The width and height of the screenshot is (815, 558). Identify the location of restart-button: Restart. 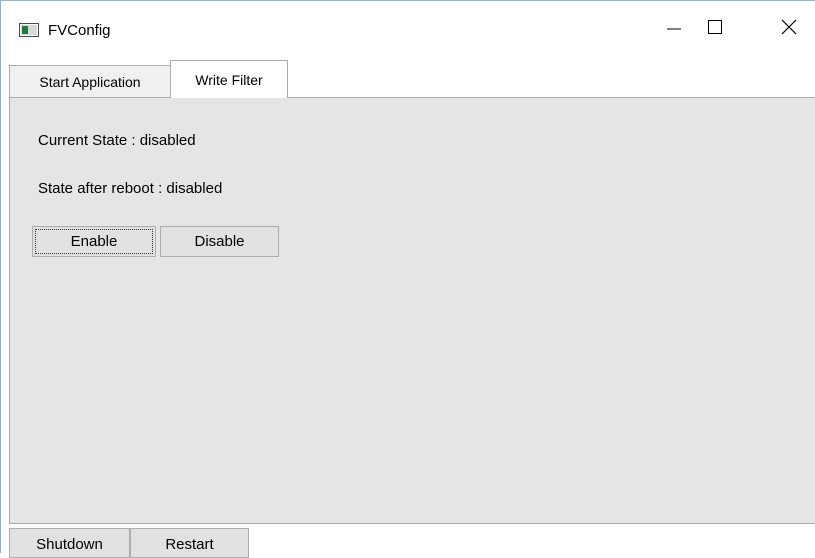
(189, 543).